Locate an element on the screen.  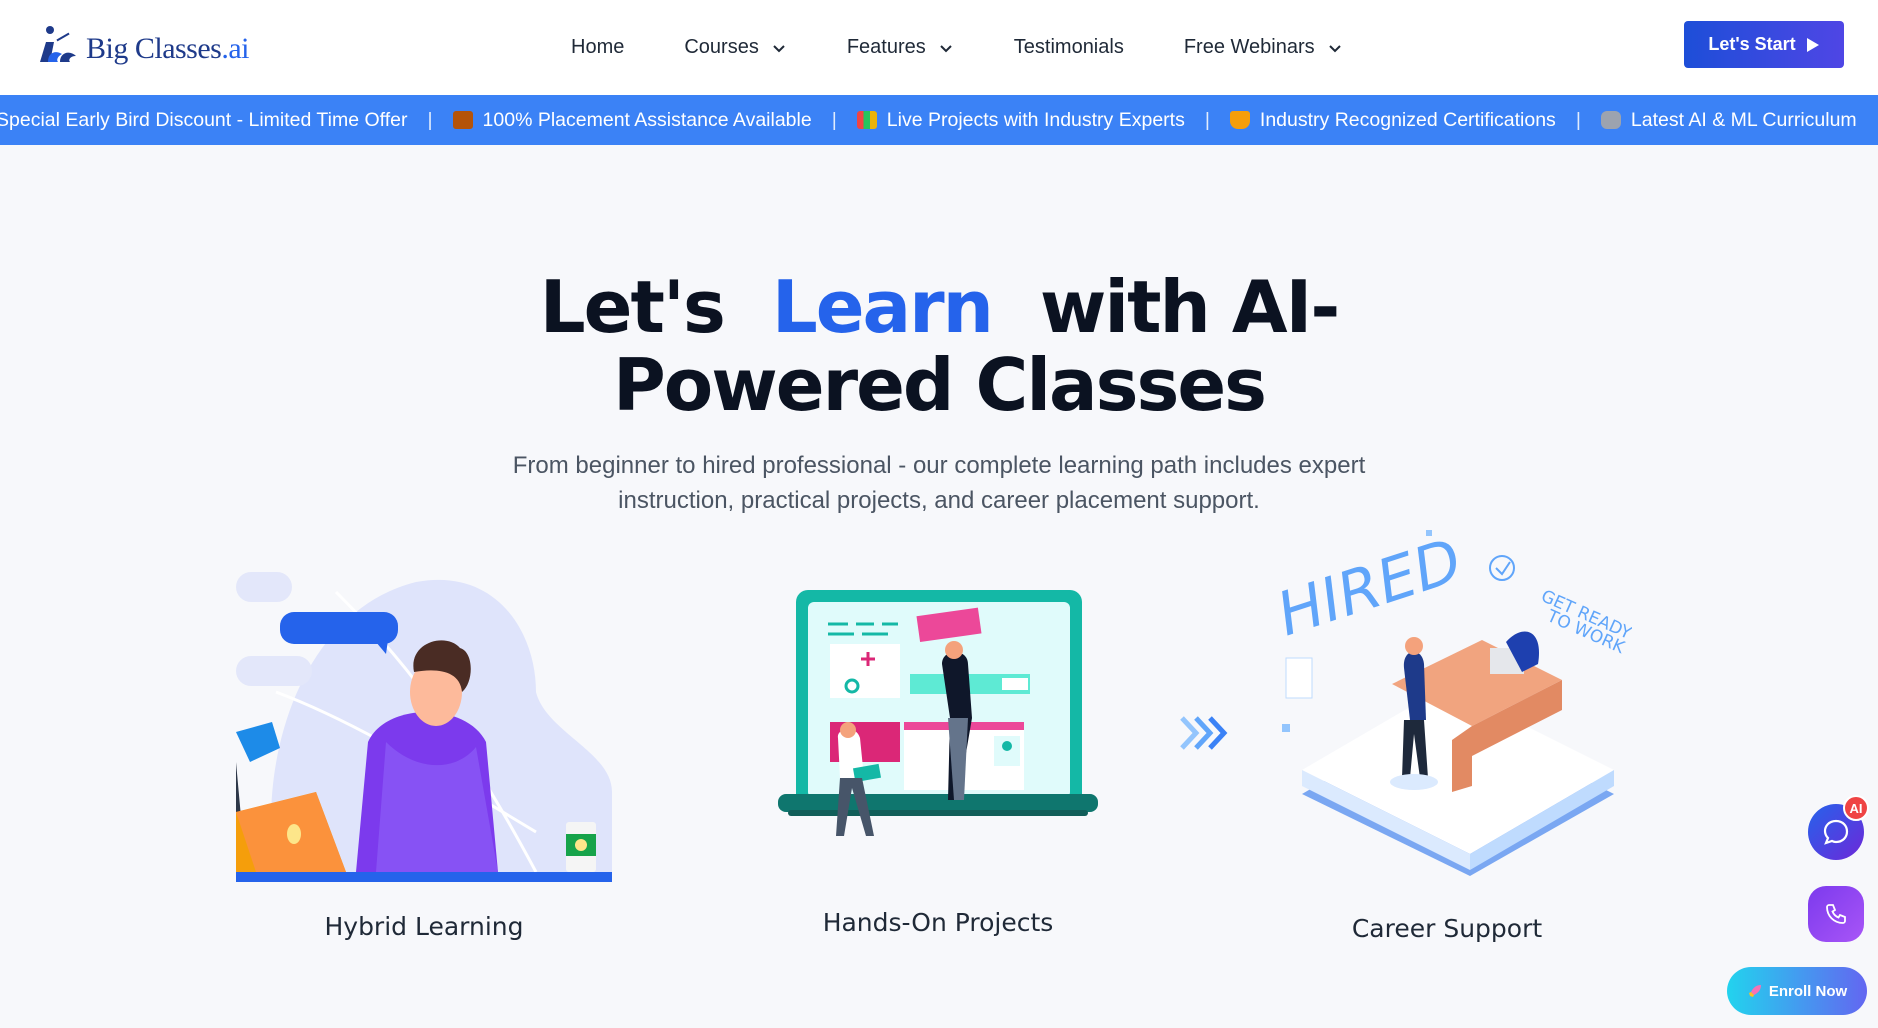
ticker-item: Latest AI & ML Curriculum is located at coordinates (1728, 120).